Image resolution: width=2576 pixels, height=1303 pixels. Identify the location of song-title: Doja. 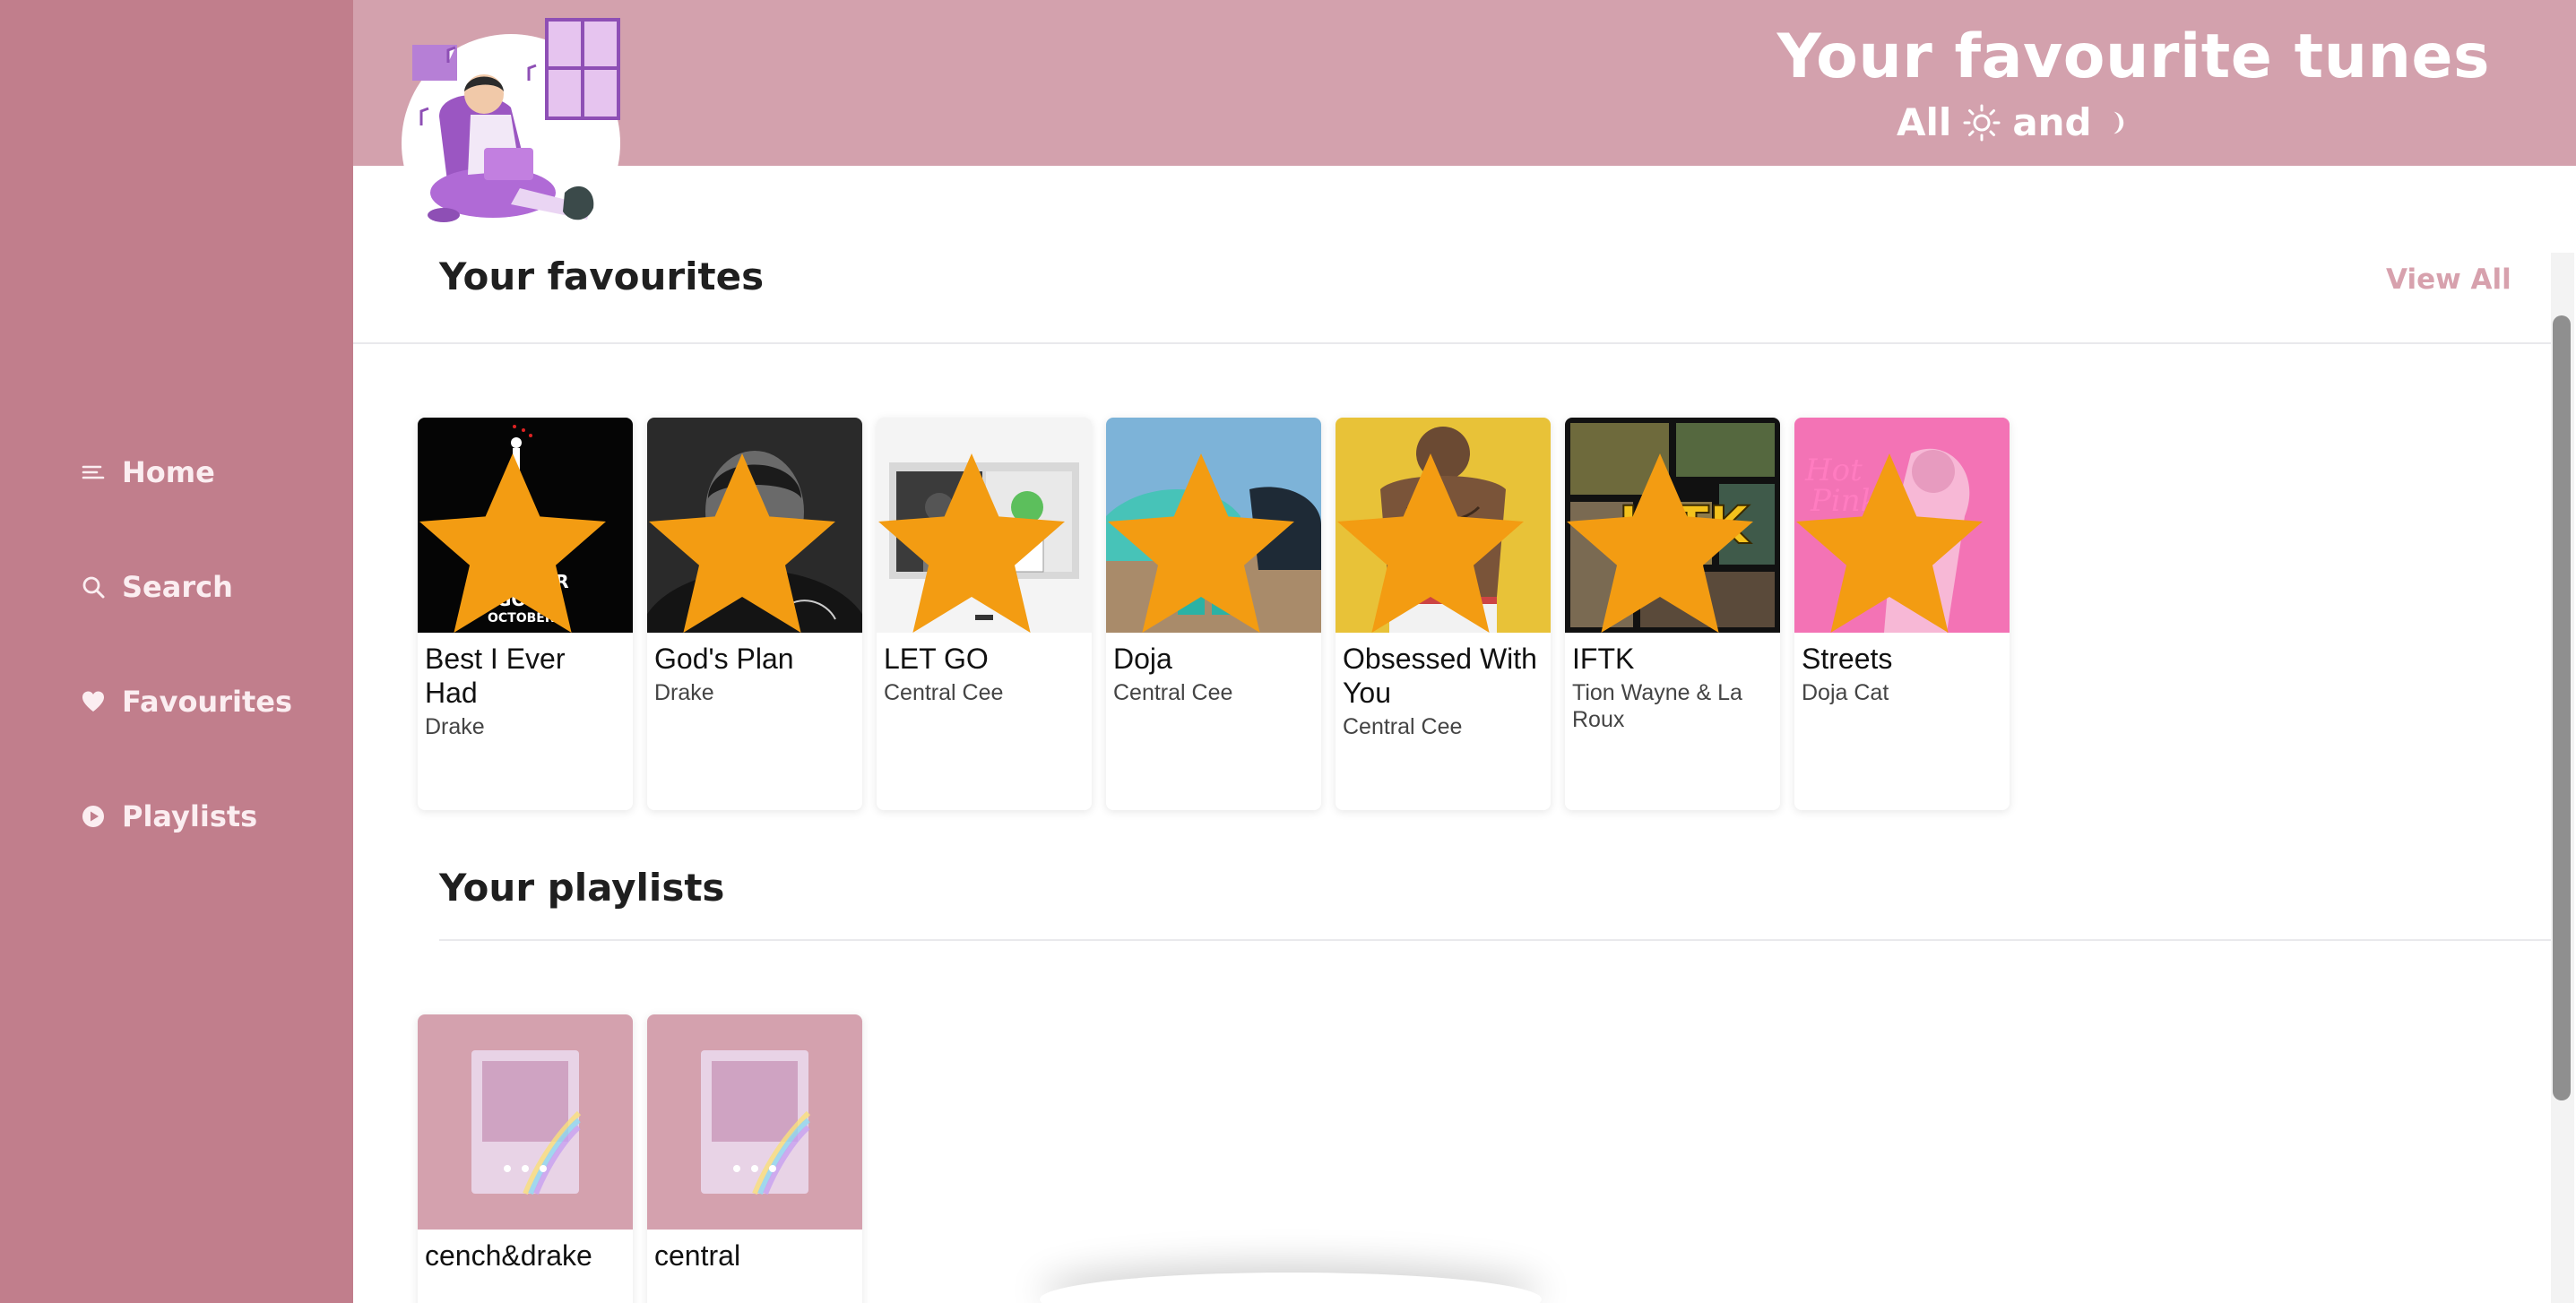
(1142, 659).